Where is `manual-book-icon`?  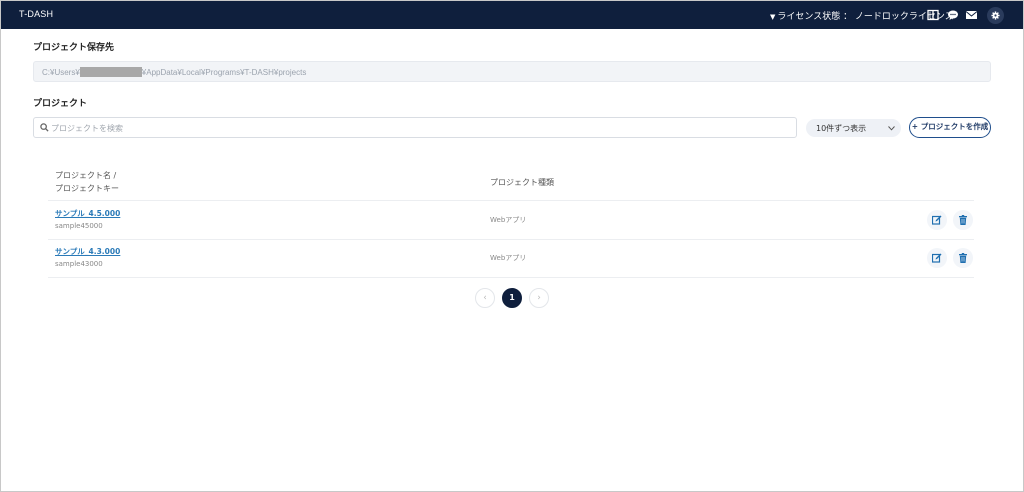
manual-book-icon is located at coordinates (934, 15).